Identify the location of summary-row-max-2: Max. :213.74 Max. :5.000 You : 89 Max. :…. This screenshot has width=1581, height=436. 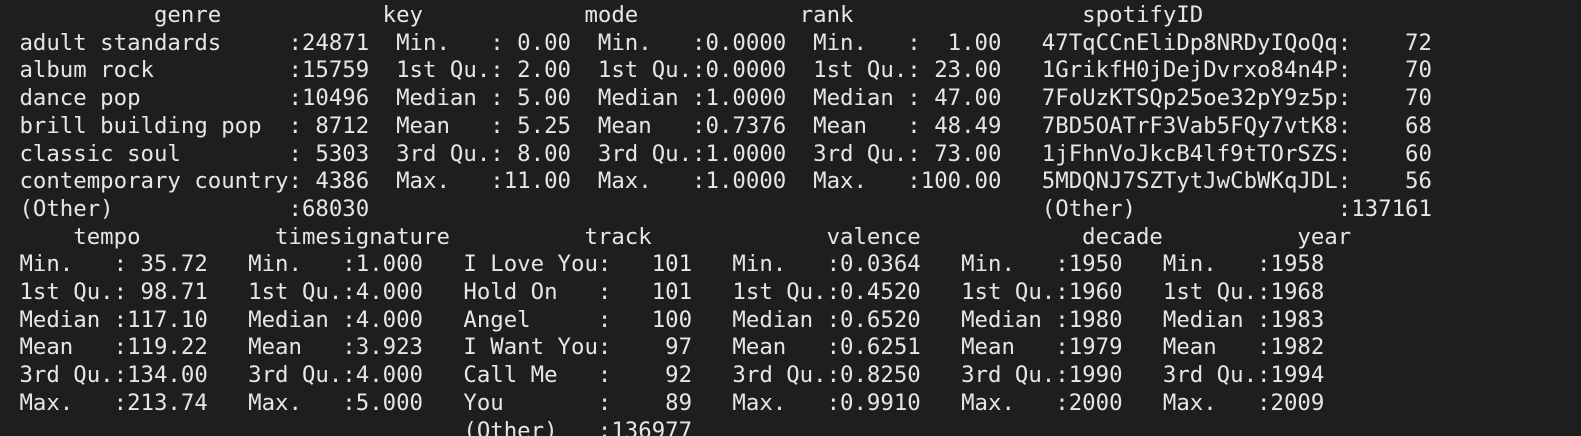
(679, 402).